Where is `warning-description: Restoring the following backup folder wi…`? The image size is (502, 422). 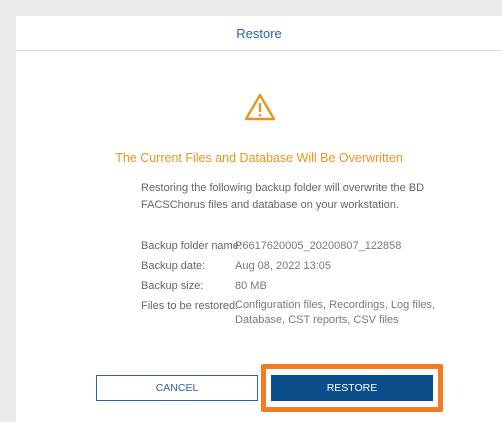 warning-description: Restoring the following backup folder wi… is located at coordinates (283, 196).